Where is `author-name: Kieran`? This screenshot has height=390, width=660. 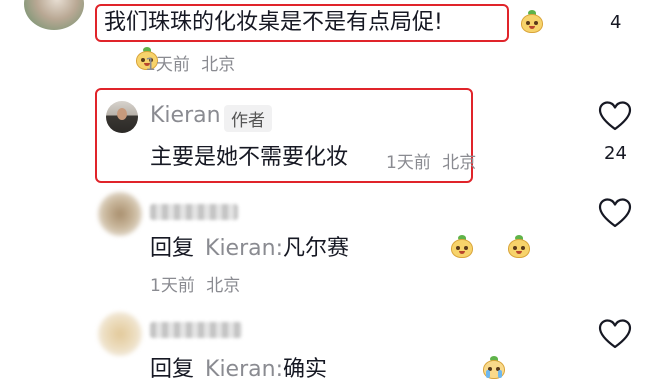
author-name: Kieran is located at coordinates (185, 115).